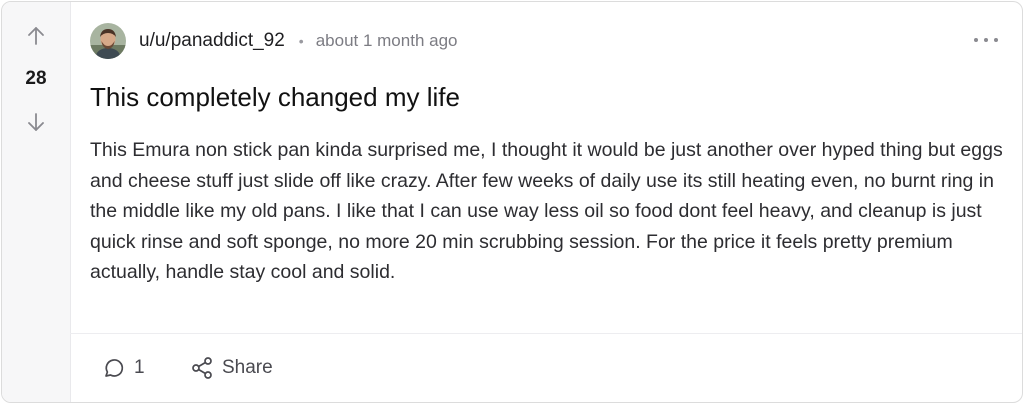 This screenshot has height=404, width=1024. What do you see at coordinates (976, 40) in the screenshot?
I see `more-horizontal-icon` at bounding box center [976, 40].